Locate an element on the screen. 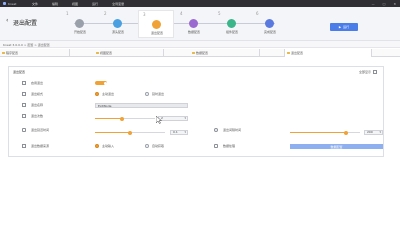 The image size is (400, 244). mode-delay-label: 延时退出 is located at coordinates (158, 94).